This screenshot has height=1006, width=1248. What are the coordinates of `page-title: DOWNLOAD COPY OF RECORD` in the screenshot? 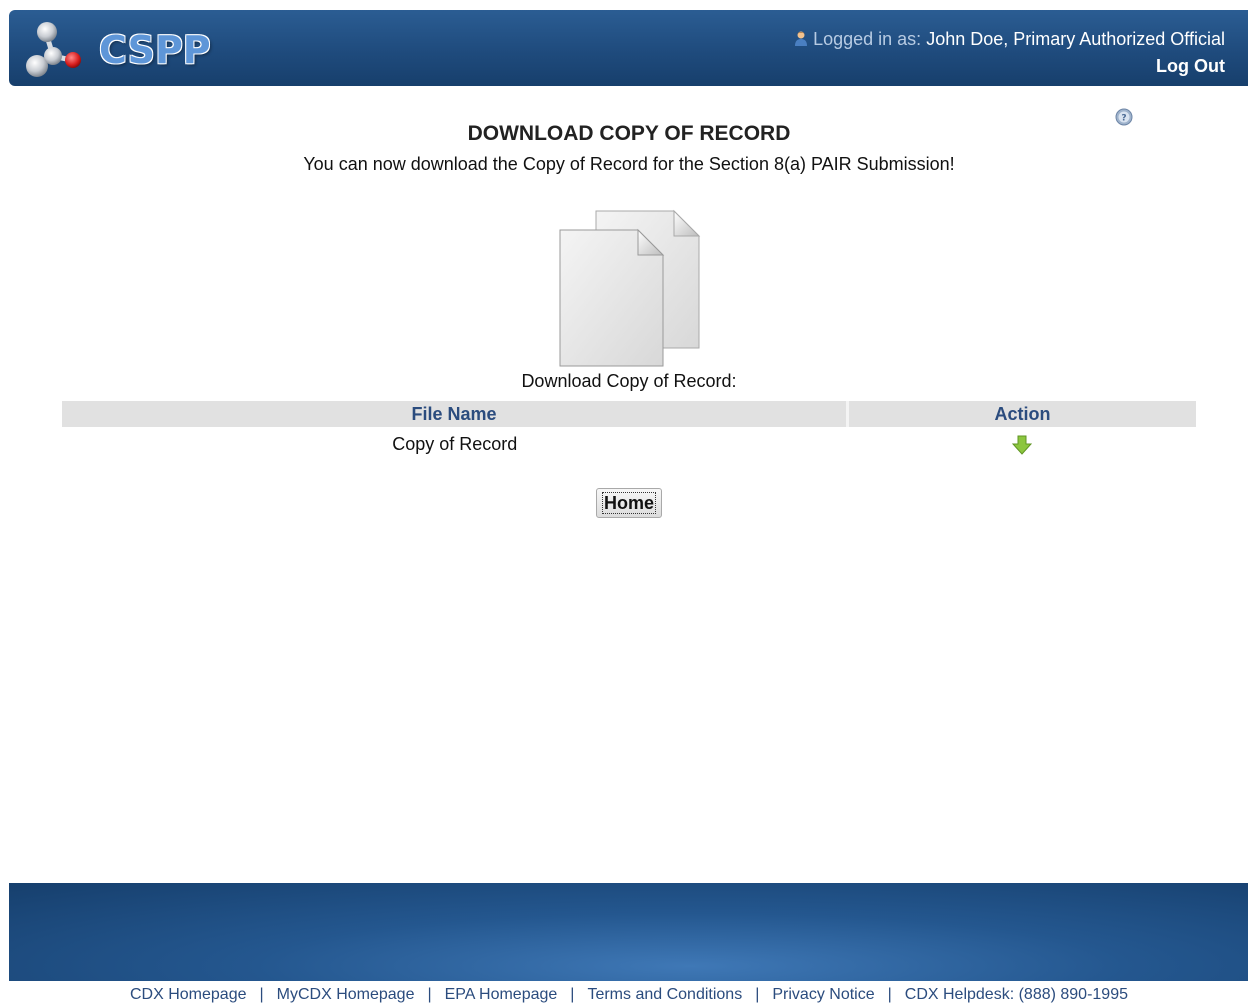 It's located at (629, 133).